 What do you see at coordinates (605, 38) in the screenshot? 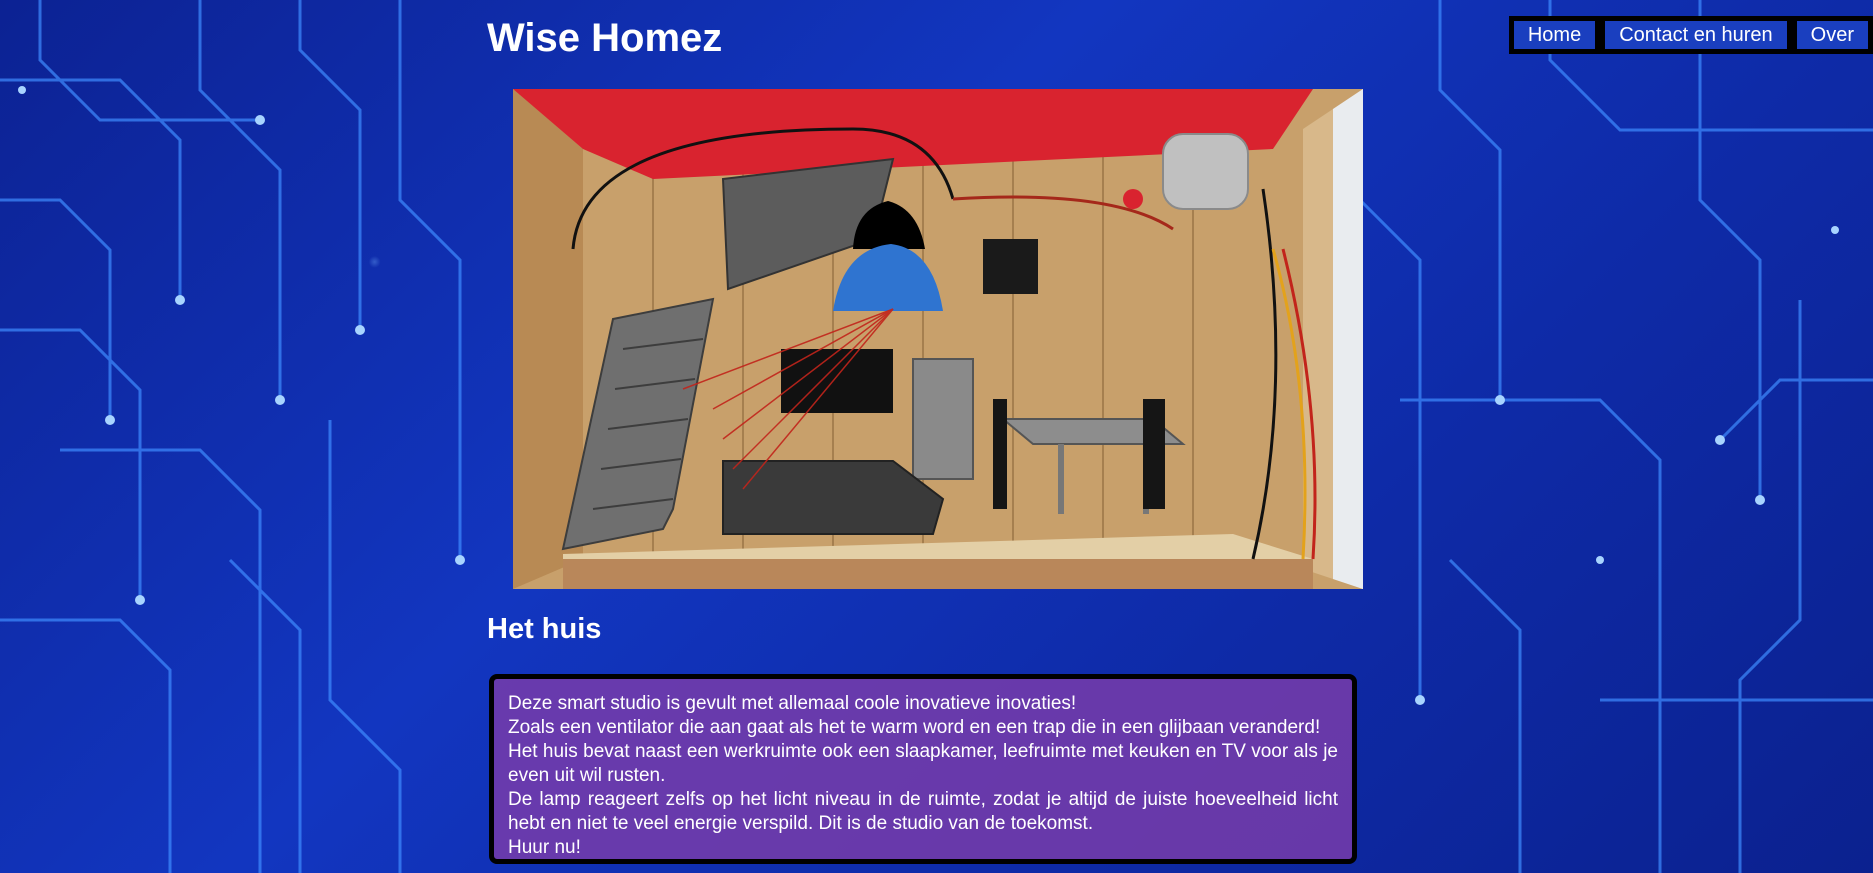
I see `site-title: Wise Homez` at bounding box center [605, 38].